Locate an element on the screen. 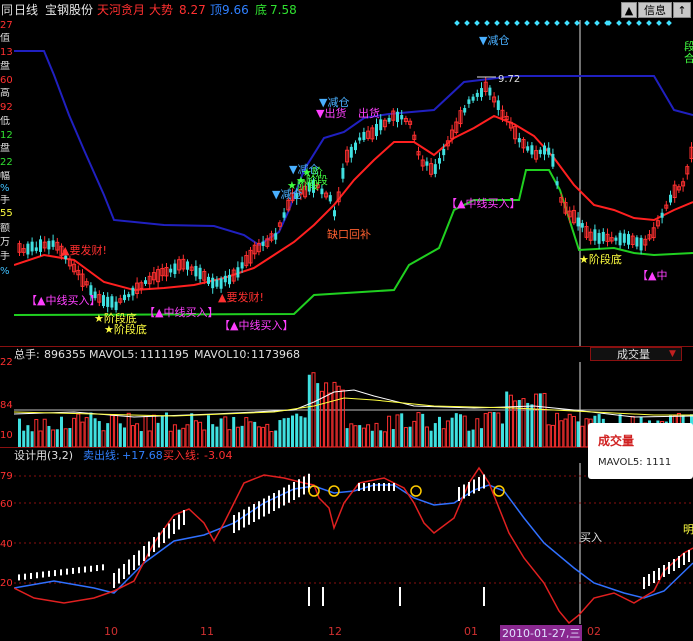 Image resolution: width=693 pixels, height=641 pixels. date-axis: 10 11 12 01 2010-01-27,三 02 is located at coordinates (353, 632).